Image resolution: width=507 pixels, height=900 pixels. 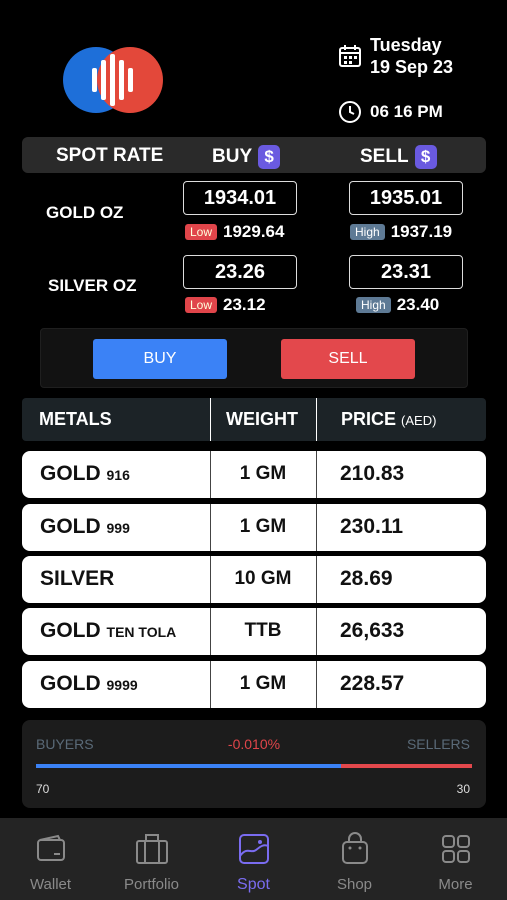 I want to click on sentiment-bar, so click(x=254, y=766).